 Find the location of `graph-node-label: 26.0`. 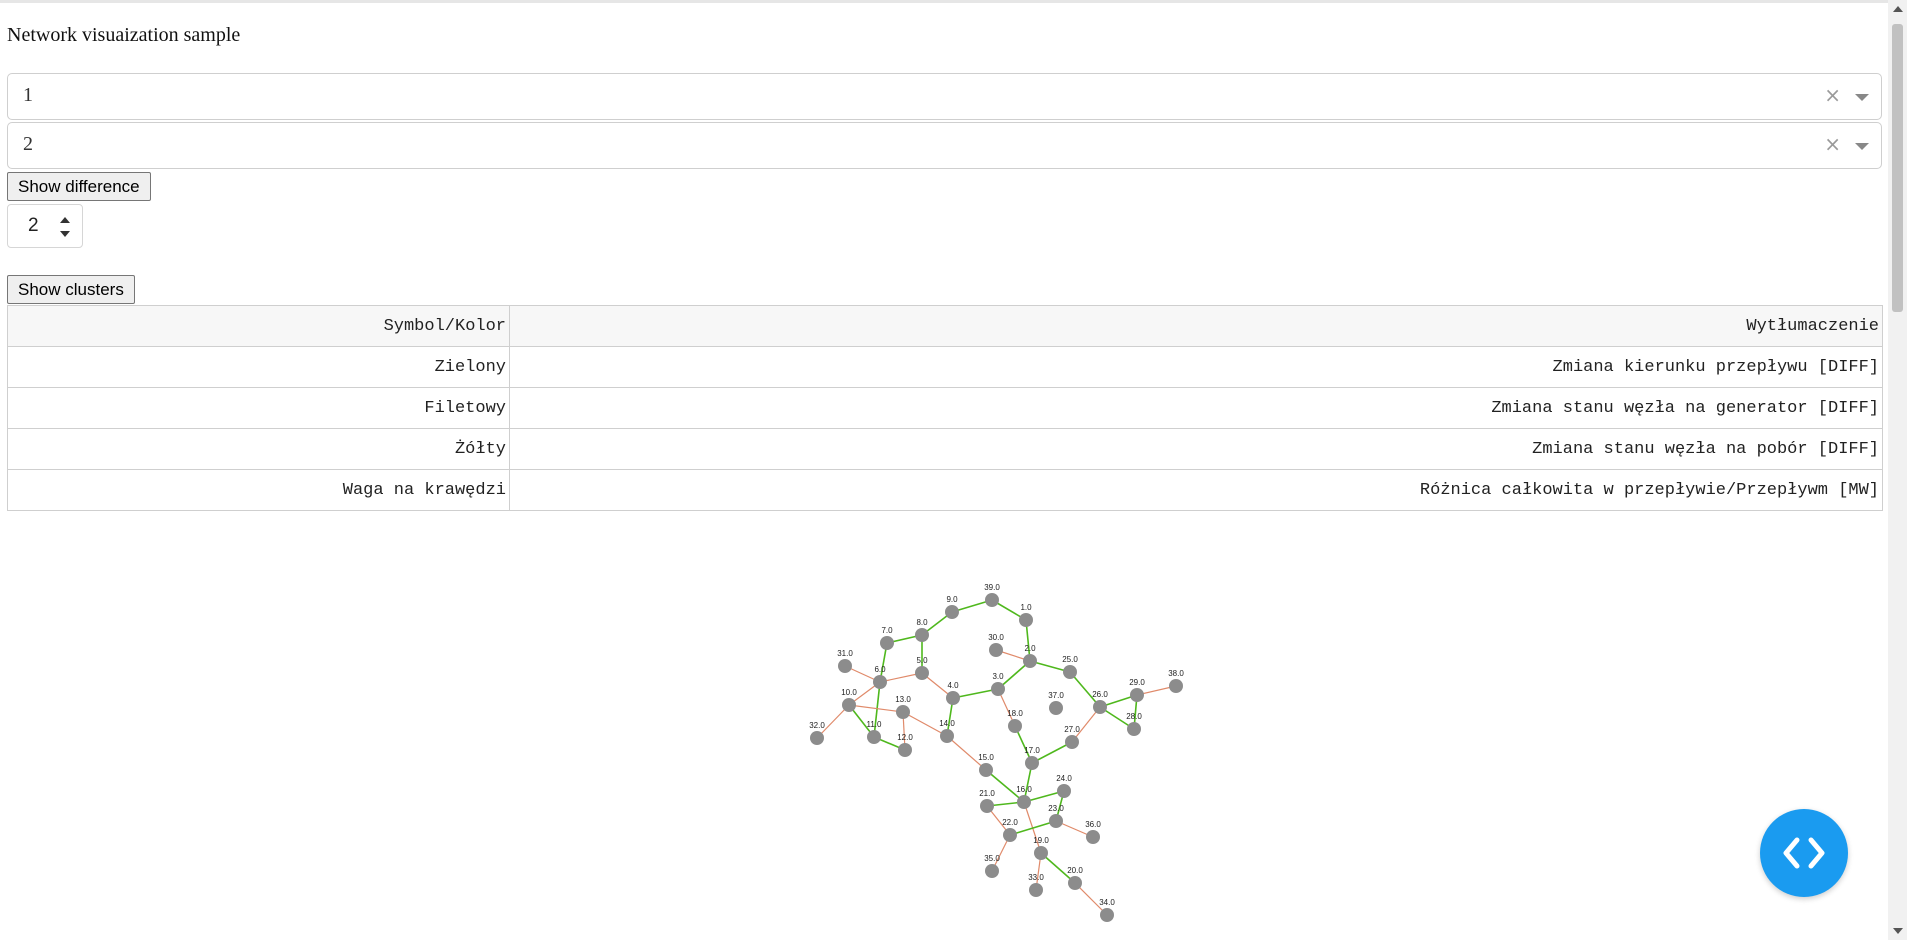

graph-node-label: 26.0 is located at coordinates (1100, 694).